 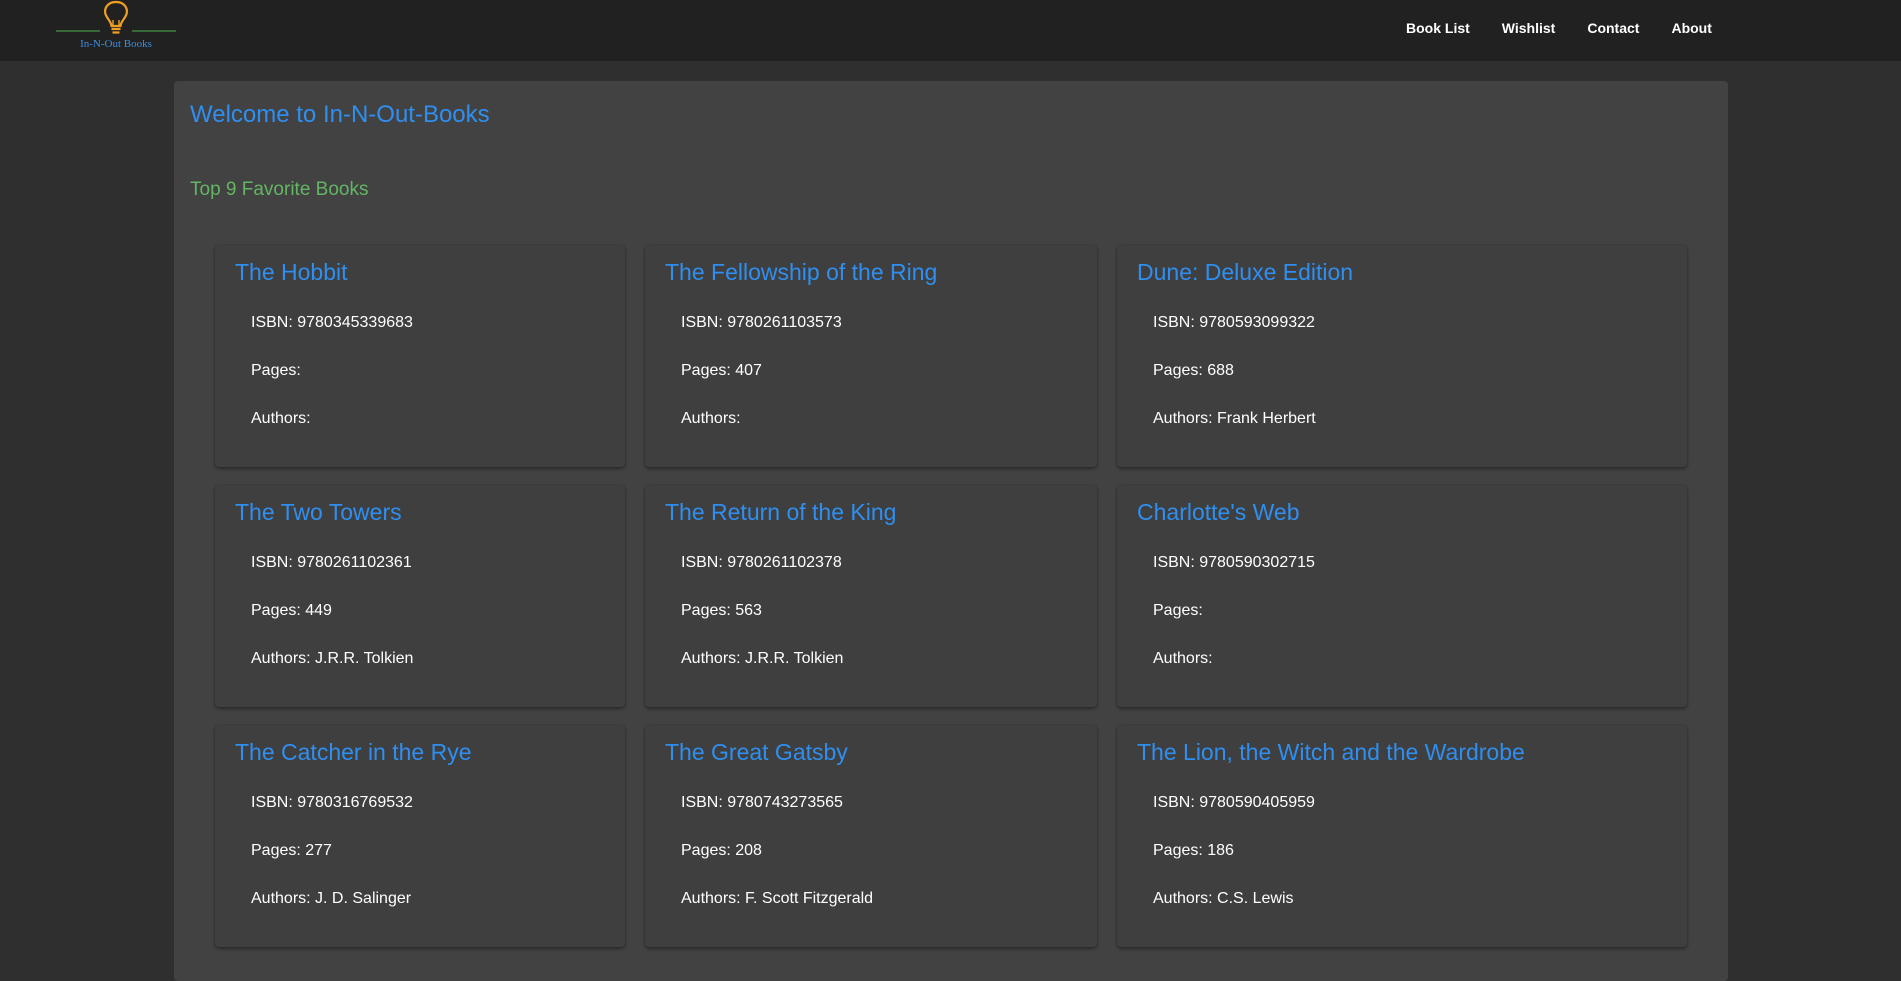 I want to click on book-pages: Pages: 186, so click(x=1193, y=850).